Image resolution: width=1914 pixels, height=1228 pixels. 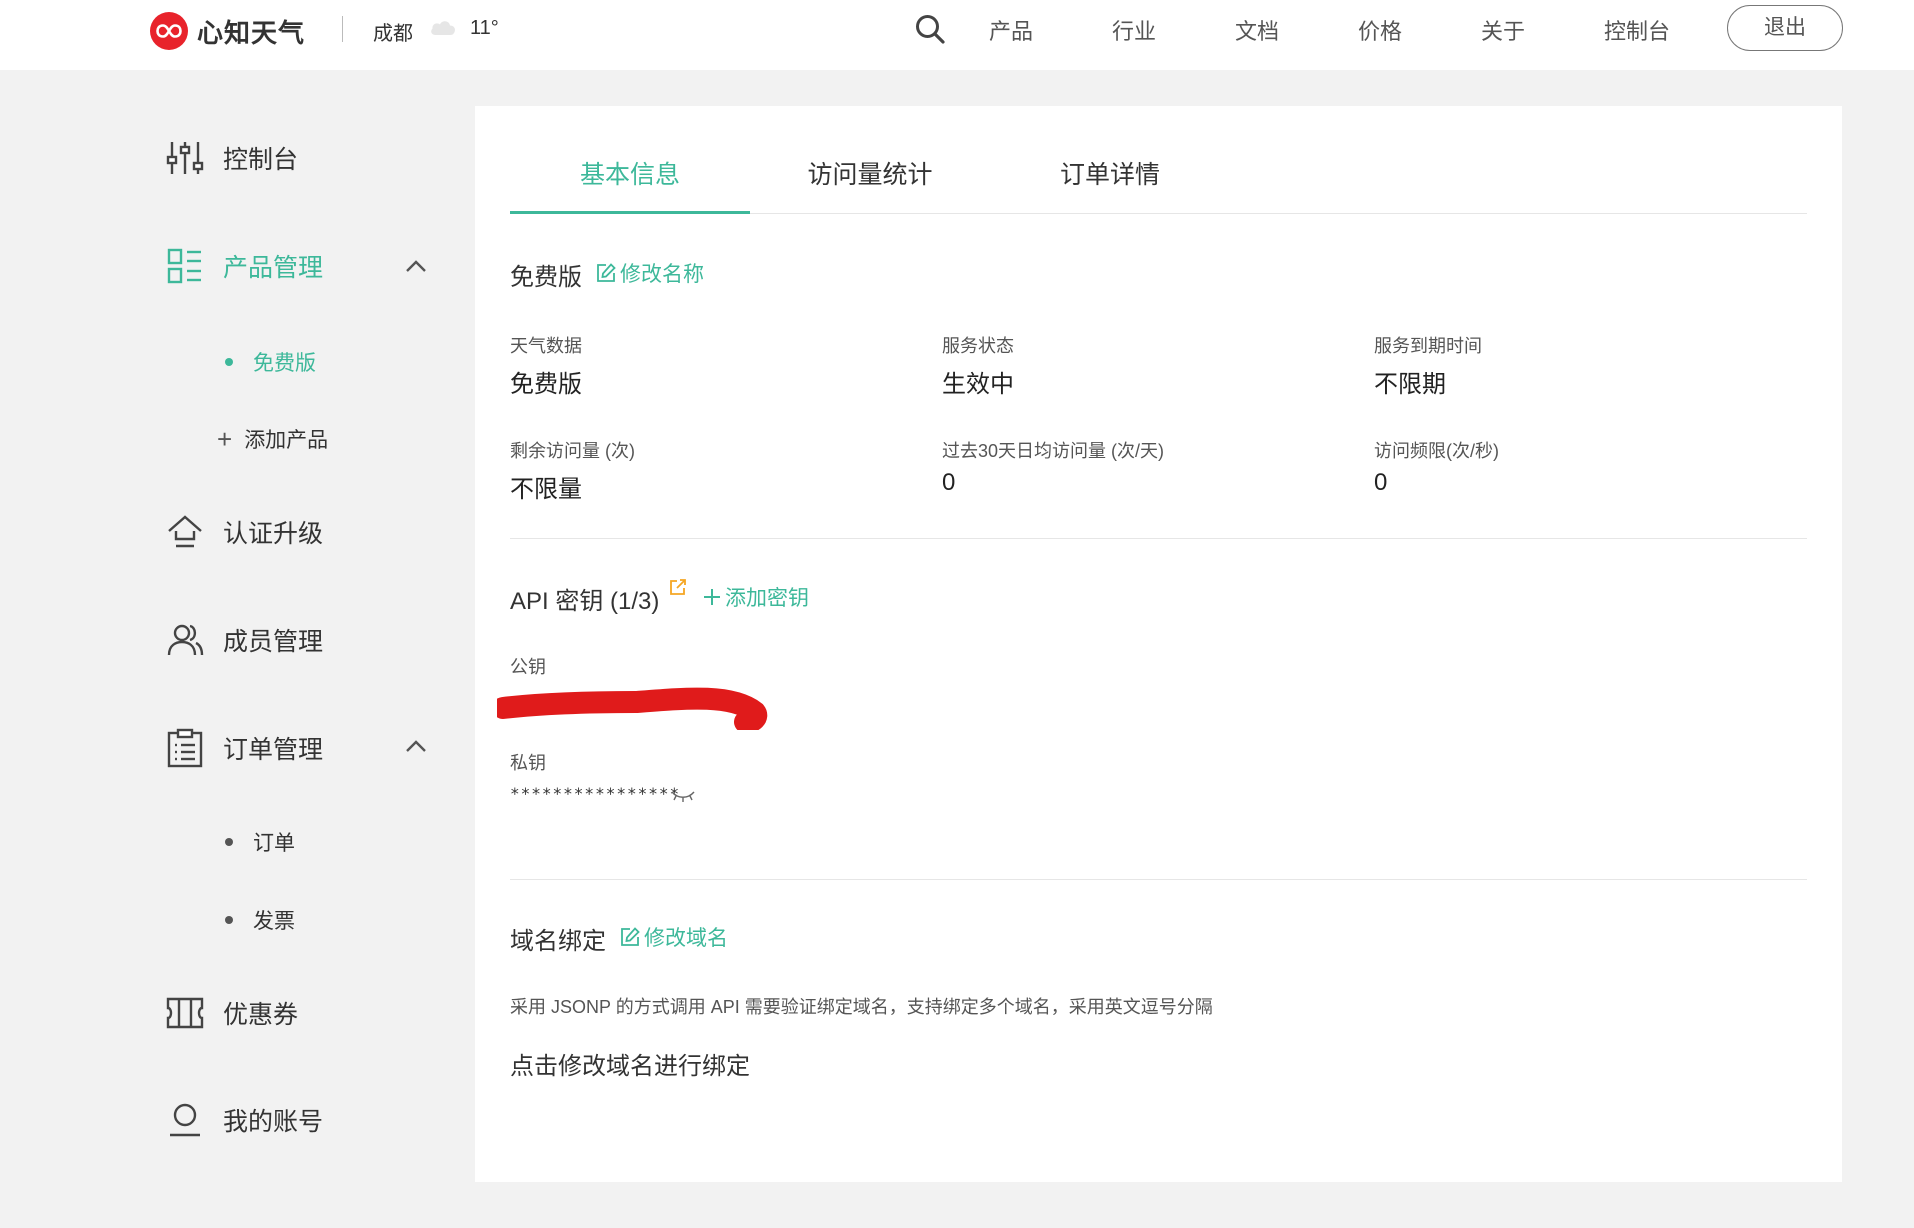 What do you see at coordinates (528, 667) in the screenshot?
I see `public-key-label: 公钥` at bounding box center [528, 667].